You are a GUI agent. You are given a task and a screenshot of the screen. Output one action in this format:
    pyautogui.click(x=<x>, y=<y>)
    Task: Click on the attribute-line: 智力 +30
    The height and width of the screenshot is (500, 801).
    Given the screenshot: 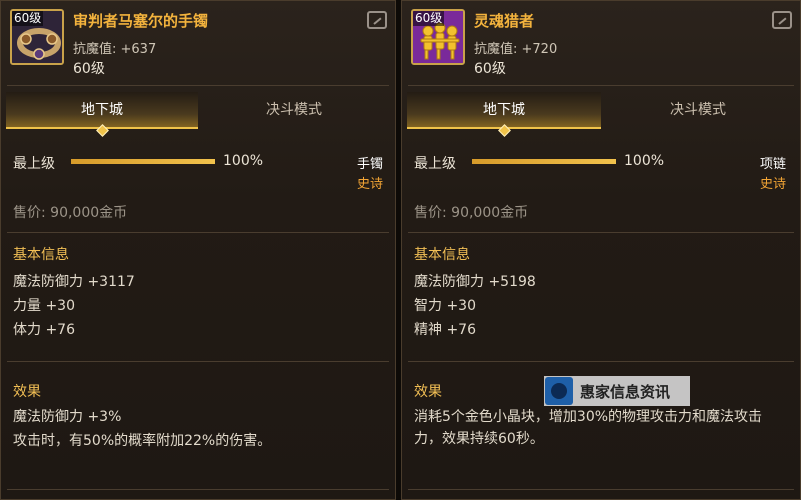 What is the action you would take?
    pyautogui.click(x=445, y=306)
    